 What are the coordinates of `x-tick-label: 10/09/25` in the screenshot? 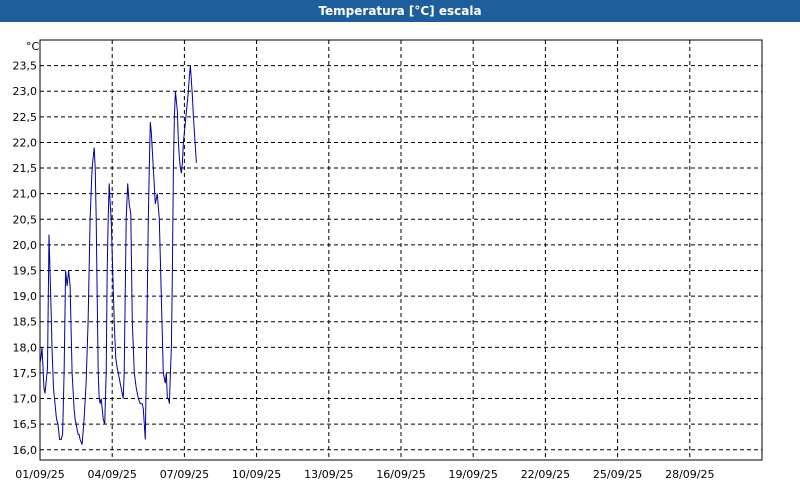 It's located at (256, 474).